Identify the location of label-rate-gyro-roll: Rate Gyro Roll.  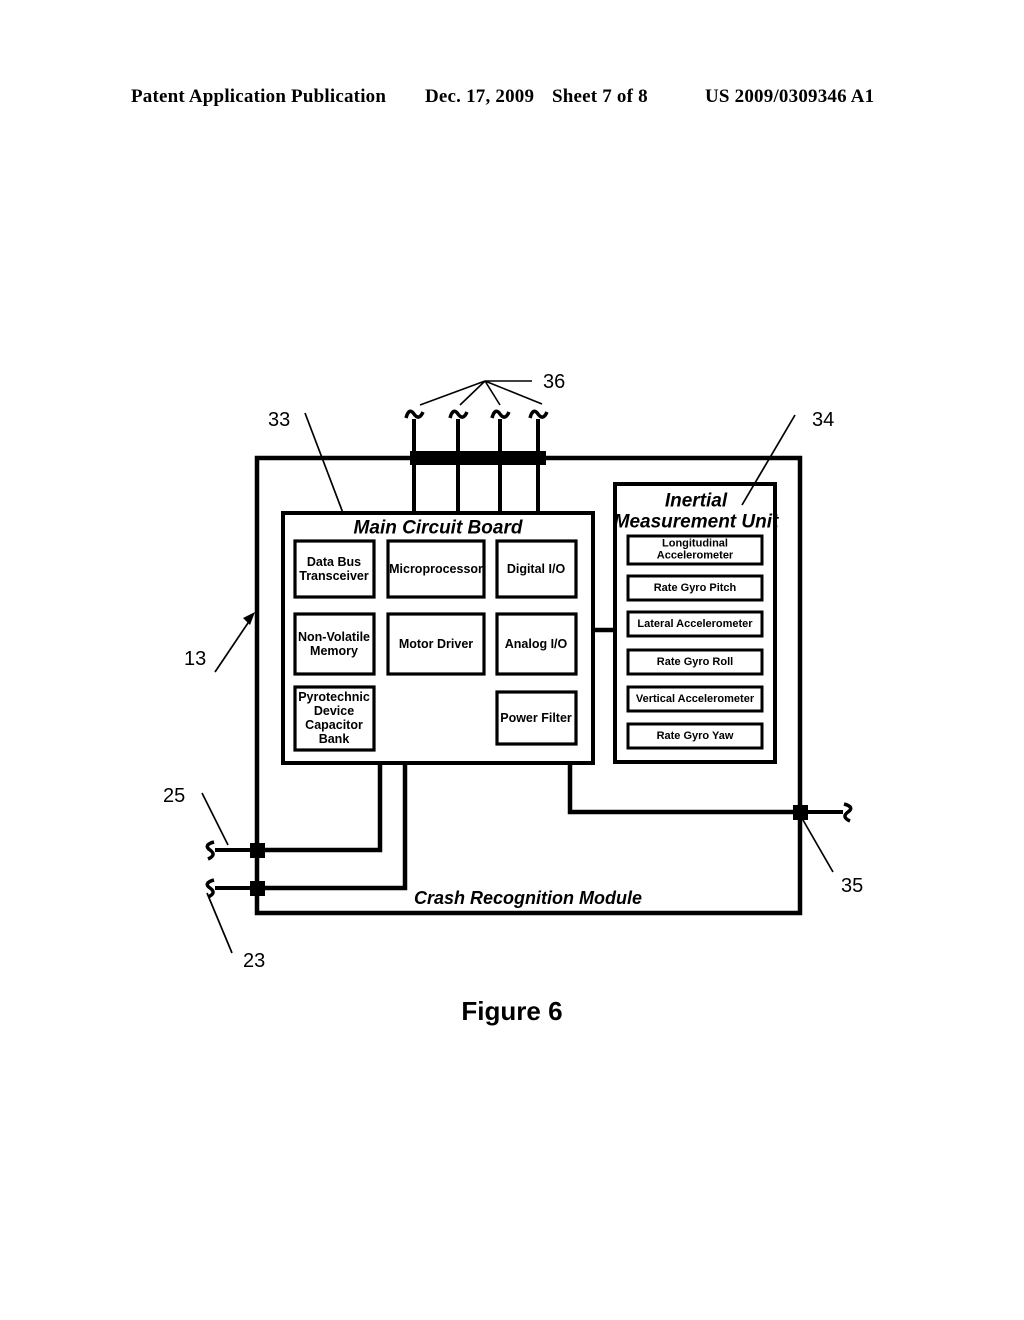
(695, 661).